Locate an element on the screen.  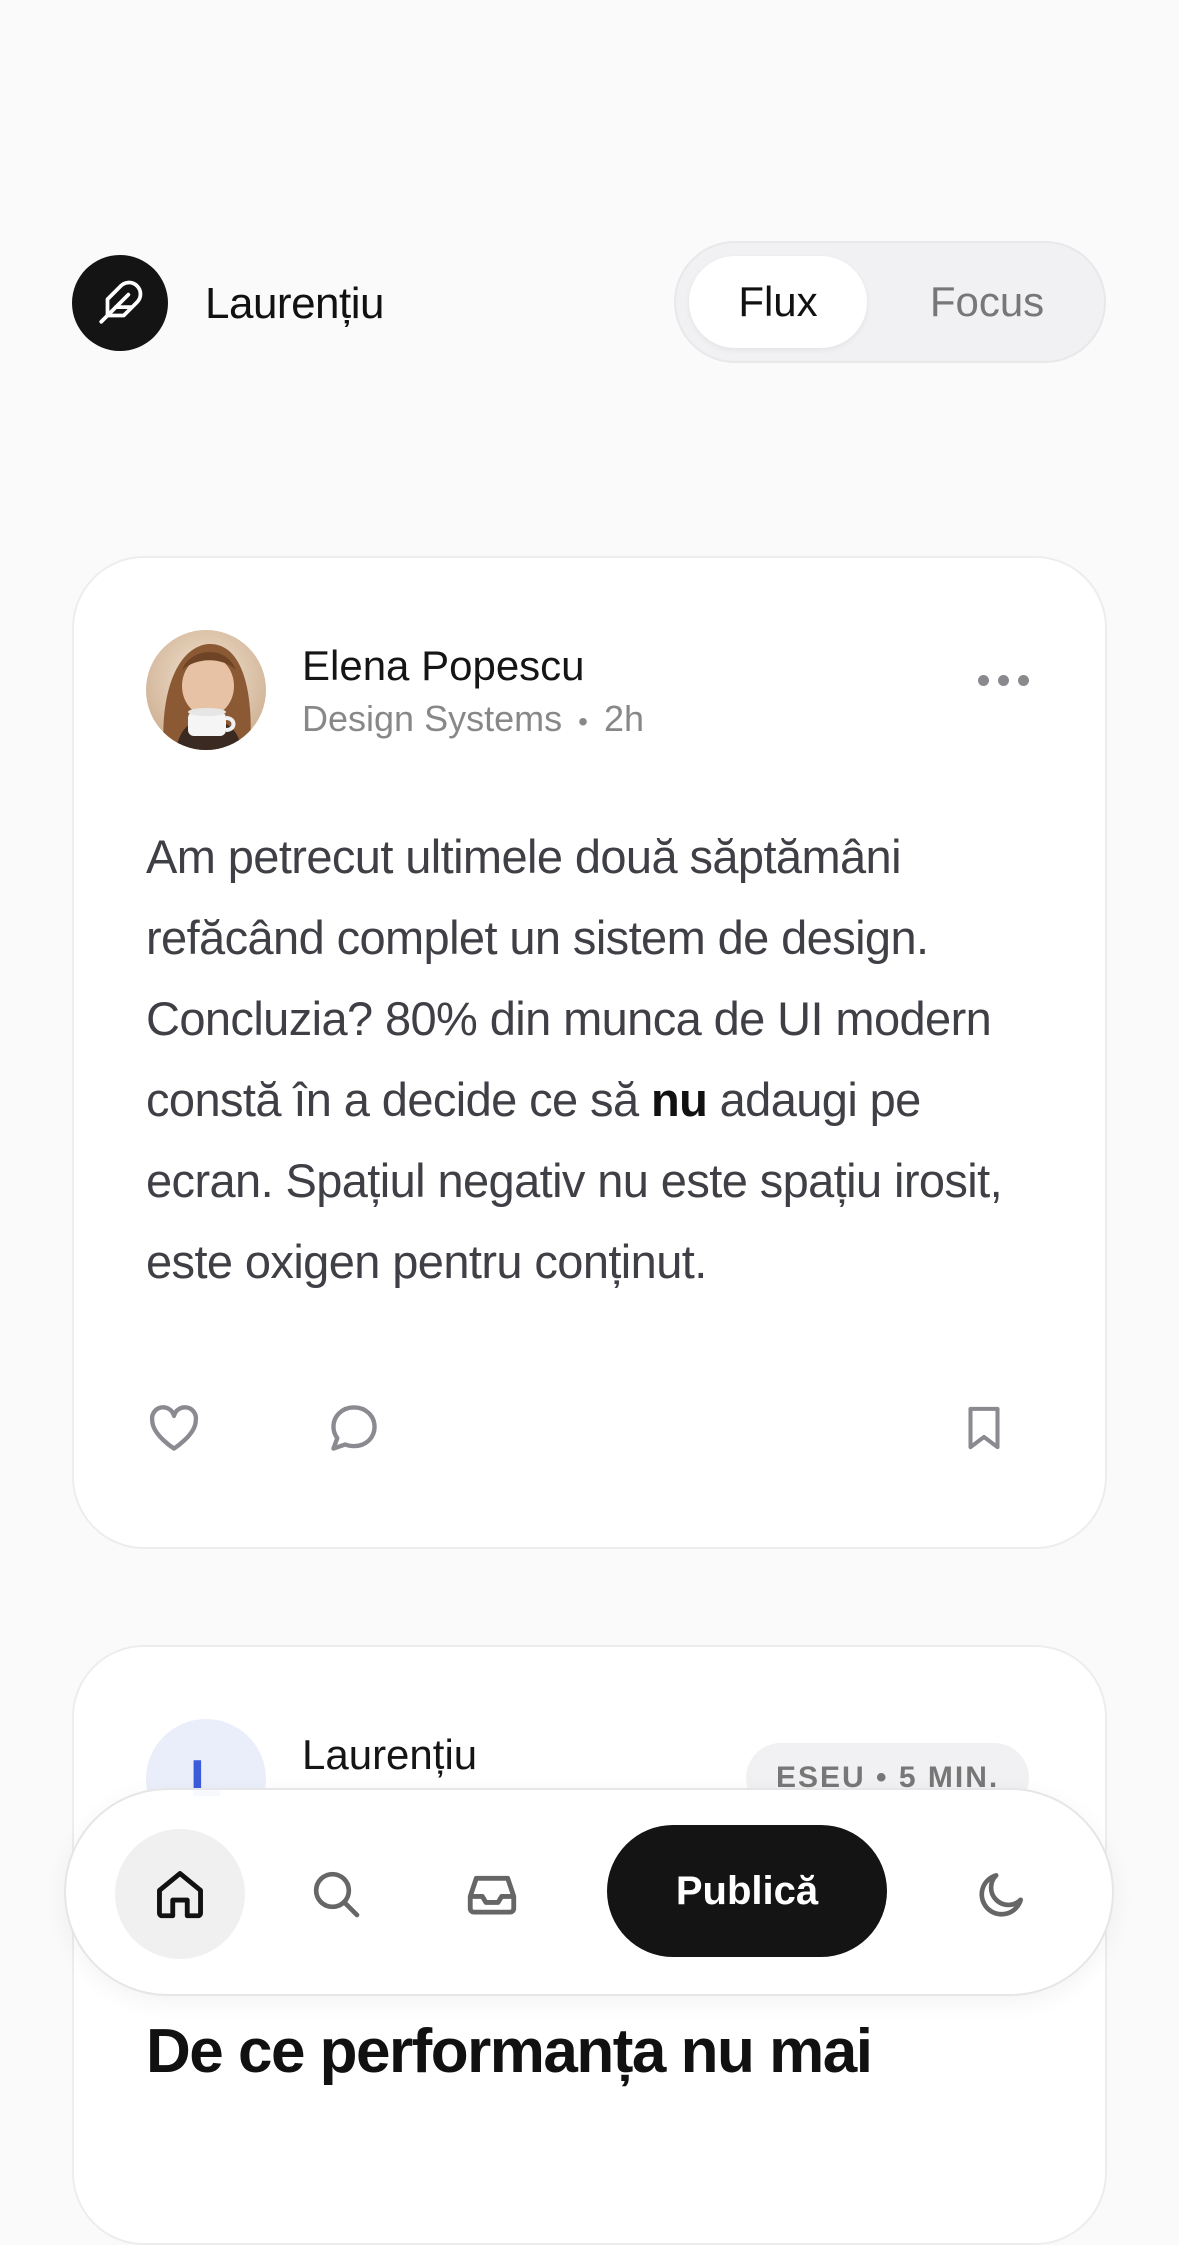
nav-inbox is located at coordinates (492, 1894).